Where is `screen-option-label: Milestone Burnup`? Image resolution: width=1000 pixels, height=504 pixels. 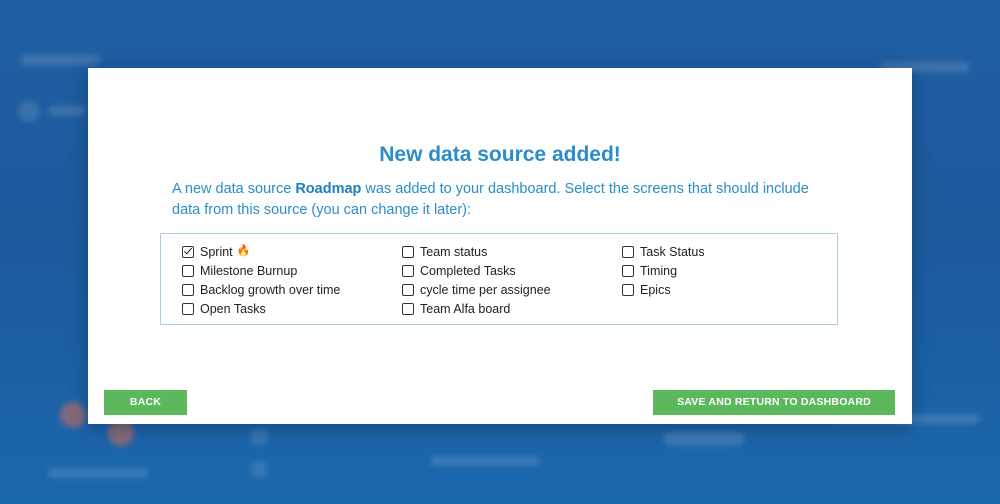 screen-option-label: Milestone Burnup is located at coordinates (249, 270).